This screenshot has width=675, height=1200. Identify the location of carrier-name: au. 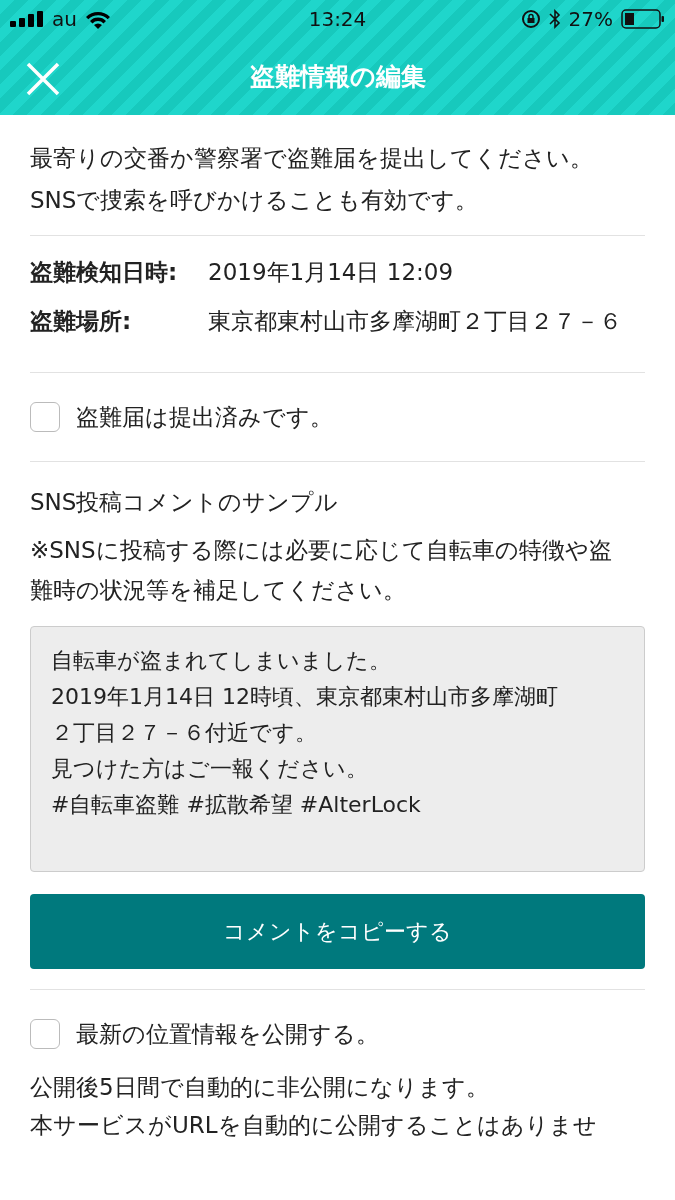
(64, 19).